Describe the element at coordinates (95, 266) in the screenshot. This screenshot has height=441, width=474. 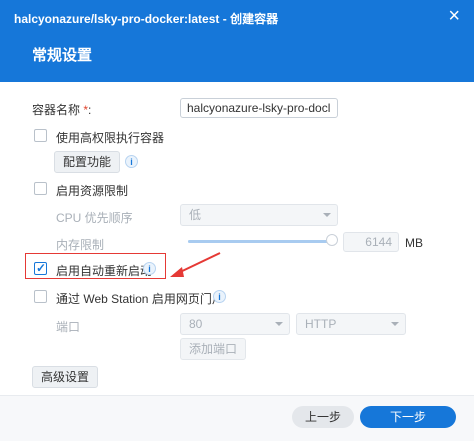
I see `annotation-highlight-box` at that location.